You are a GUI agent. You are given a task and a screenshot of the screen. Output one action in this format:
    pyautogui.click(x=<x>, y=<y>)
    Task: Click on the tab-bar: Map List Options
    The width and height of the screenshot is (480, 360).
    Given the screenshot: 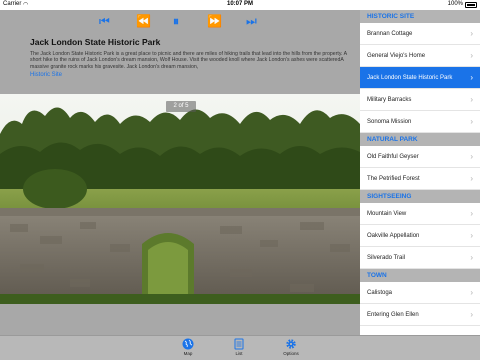 What is the action you would take?
    pyautogui.click(x=240, y=347)
    